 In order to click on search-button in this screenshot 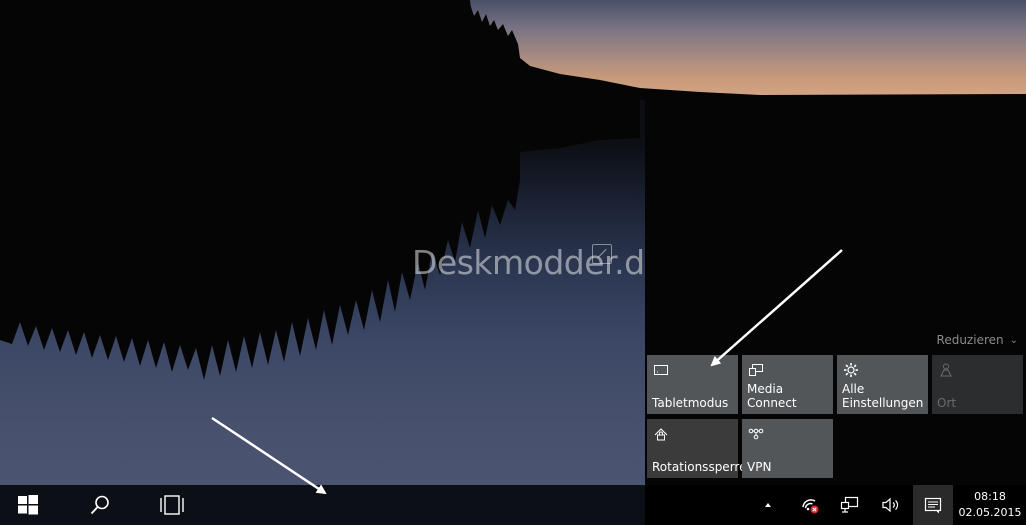, I will do `click(100, 505)`.